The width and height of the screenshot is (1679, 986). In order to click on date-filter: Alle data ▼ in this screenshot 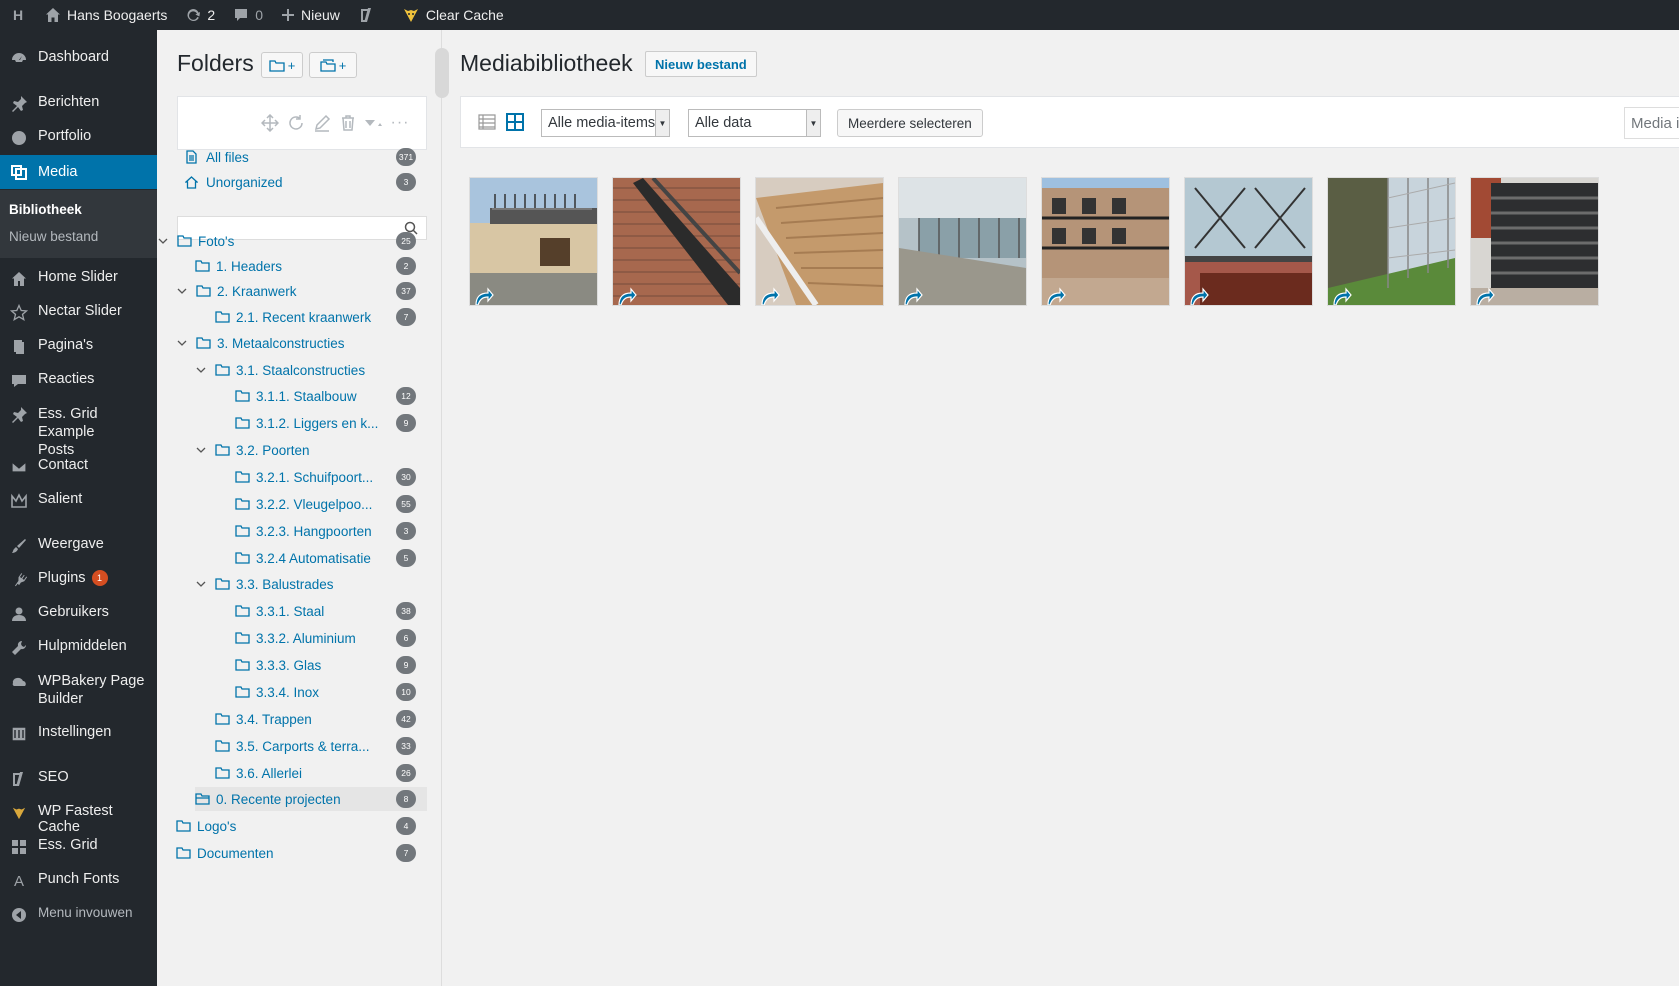, I will do `click(754, 123)`.